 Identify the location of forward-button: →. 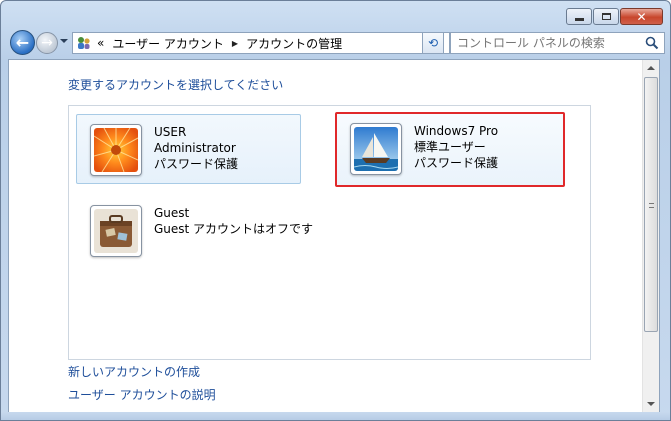
(47, 43).